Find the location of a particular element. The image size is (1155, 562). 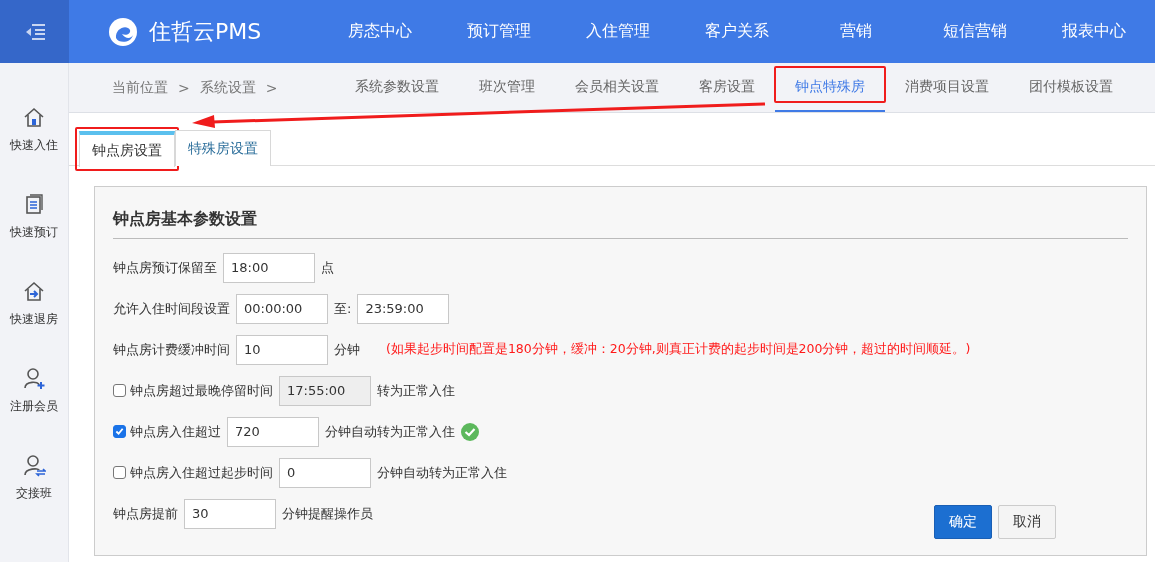

field-label: 转为正常入住 is located at coordinates (416, 390).